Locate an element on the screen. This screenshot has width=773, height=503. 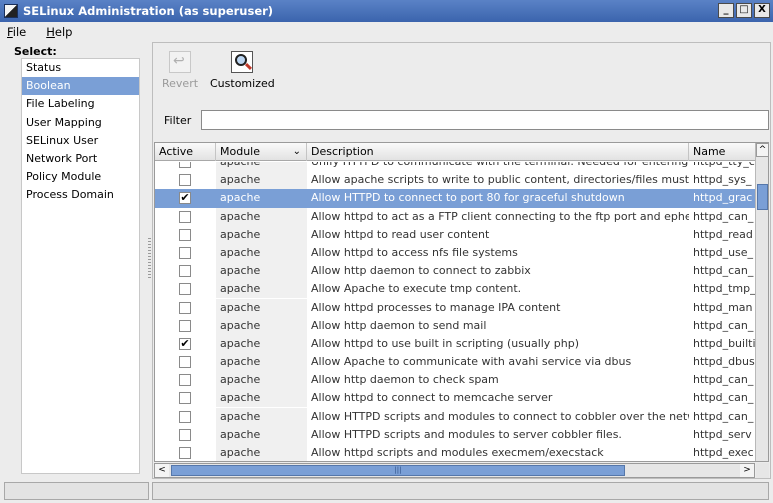
vertical-scrollbar: ^ is located at coordinates (761, 302).